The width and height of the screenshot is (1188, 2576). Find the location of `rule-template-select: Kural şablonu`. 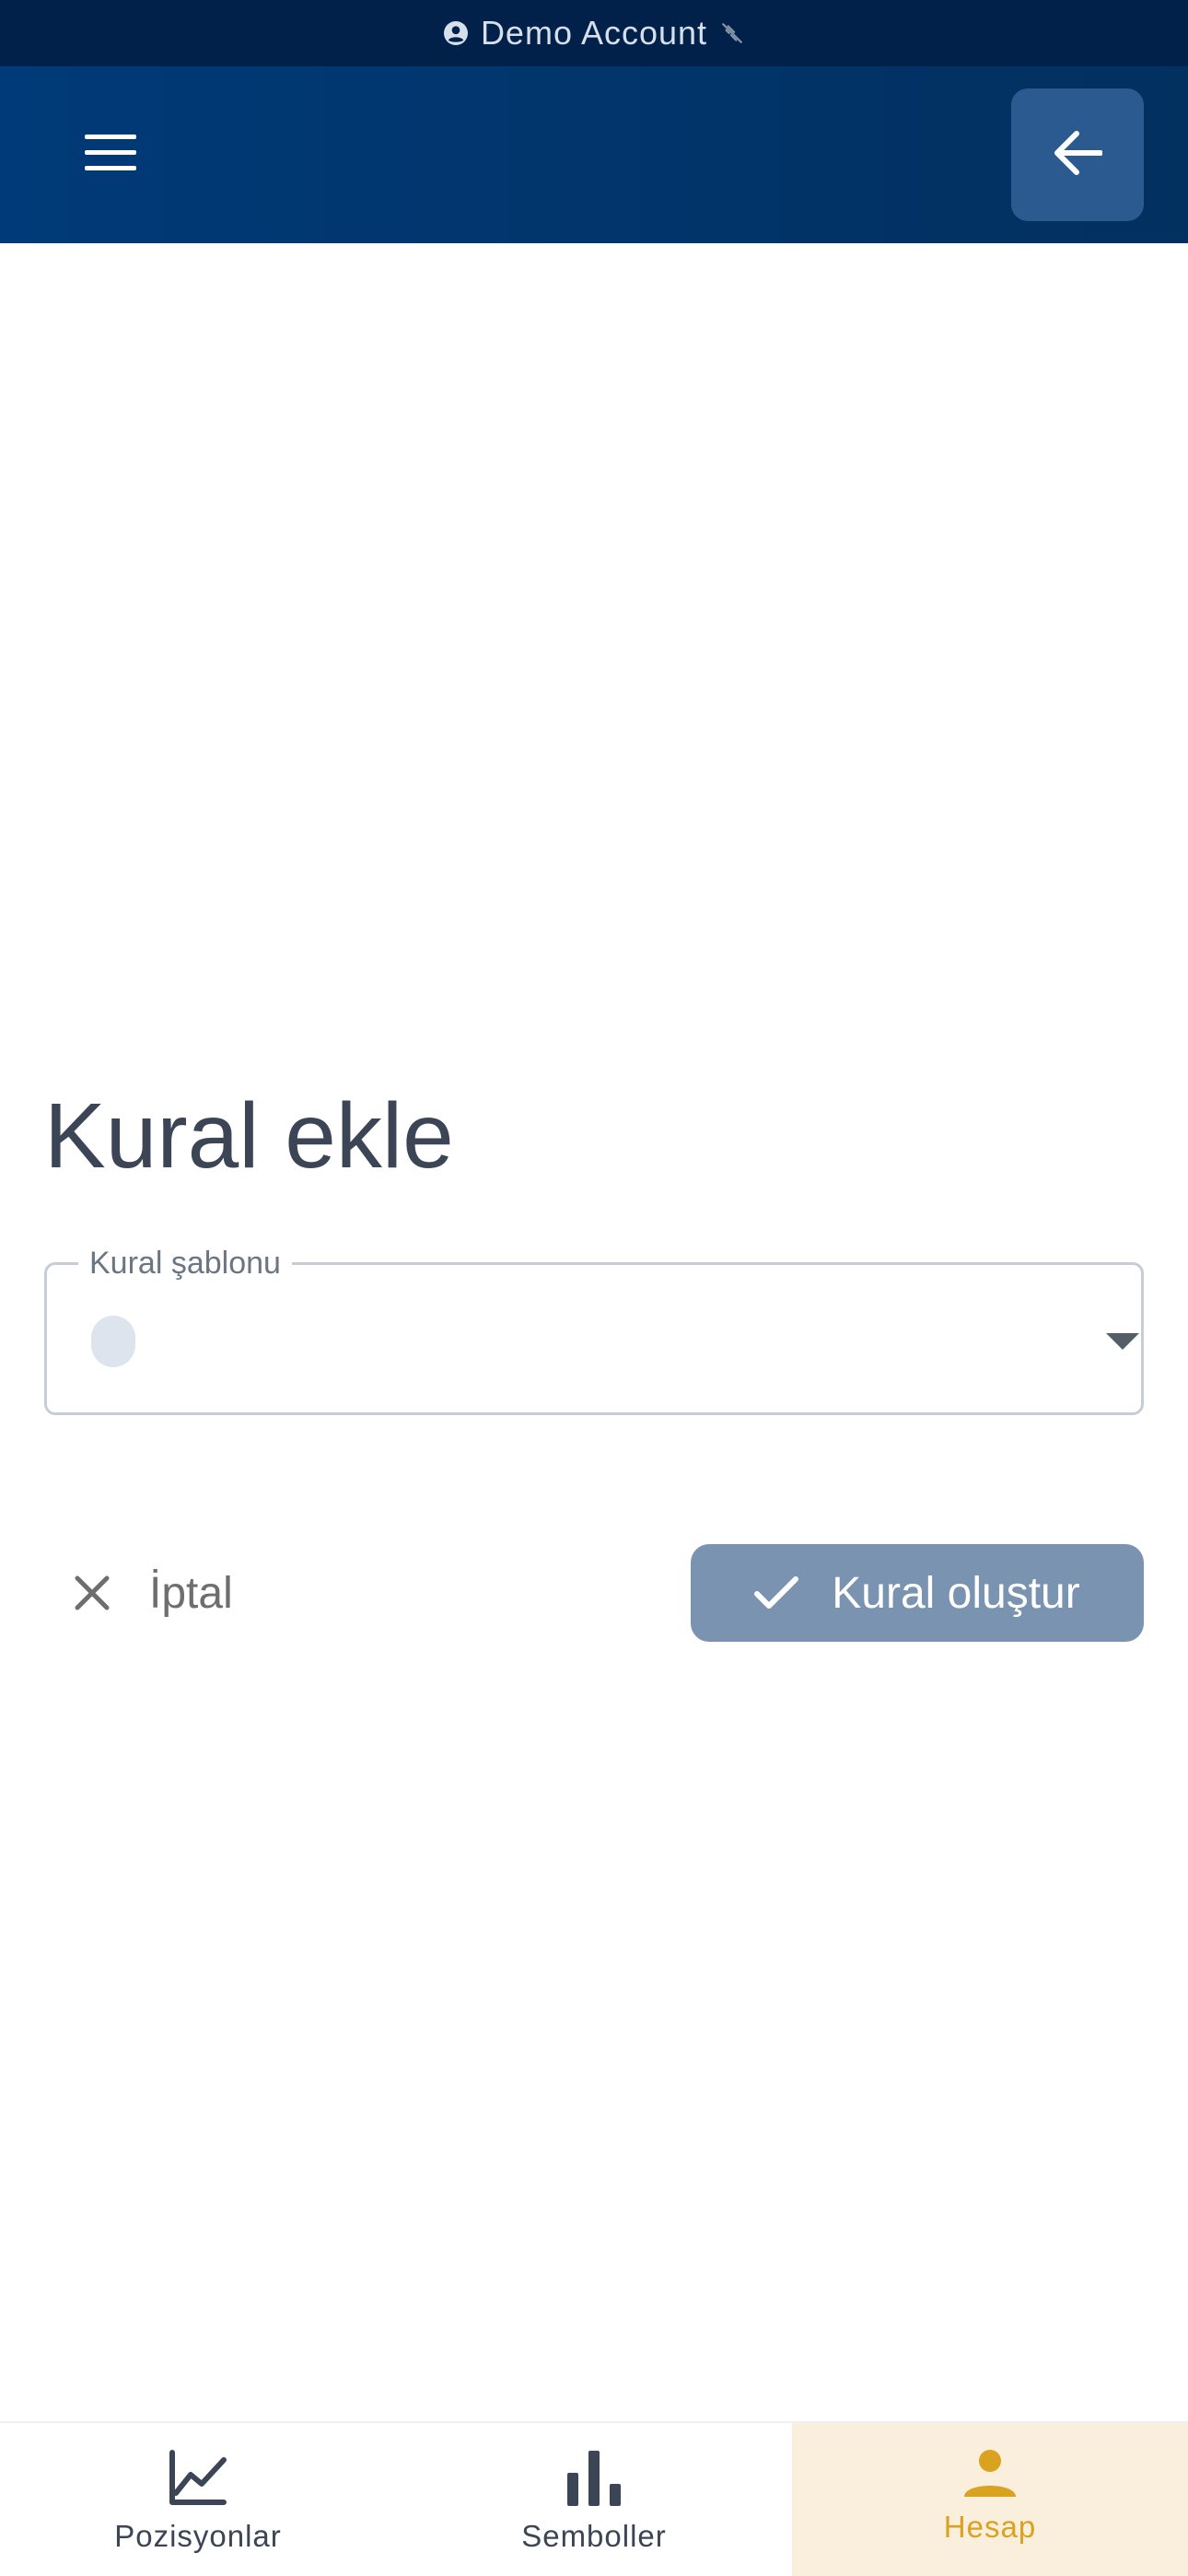

rule-template-select: Kural şablonu is located at coordinates (594, 1328).